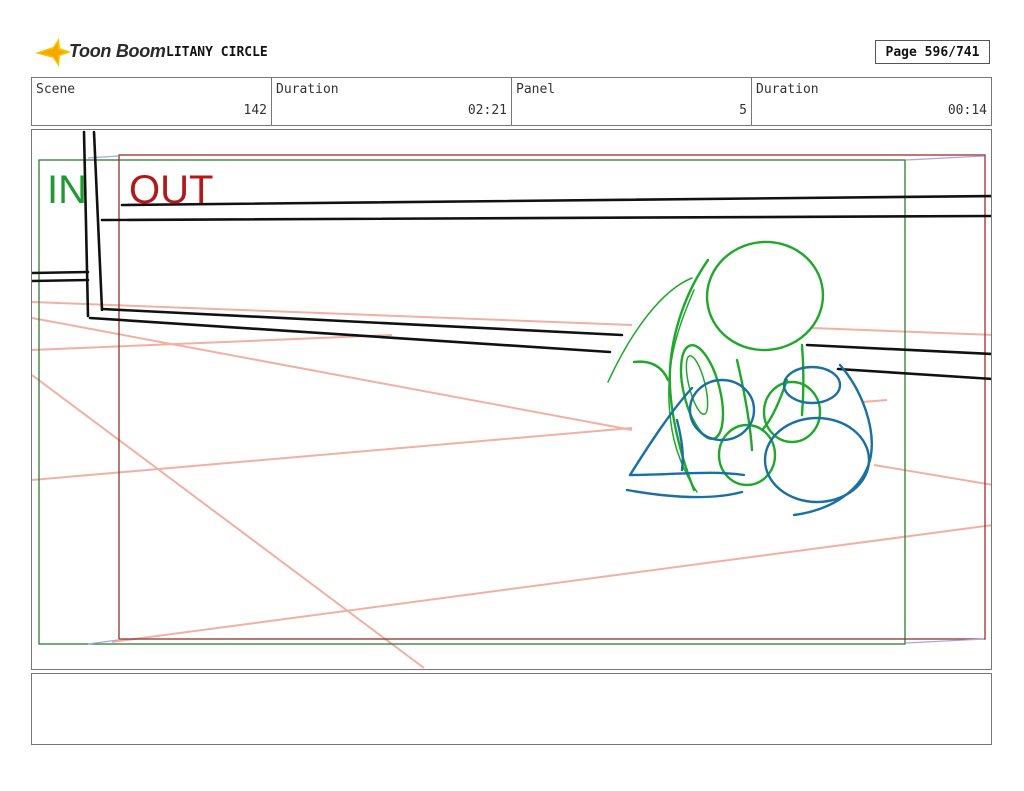  I want to click on scene-duration-cell: Duration 02:21, so click(392, 101).